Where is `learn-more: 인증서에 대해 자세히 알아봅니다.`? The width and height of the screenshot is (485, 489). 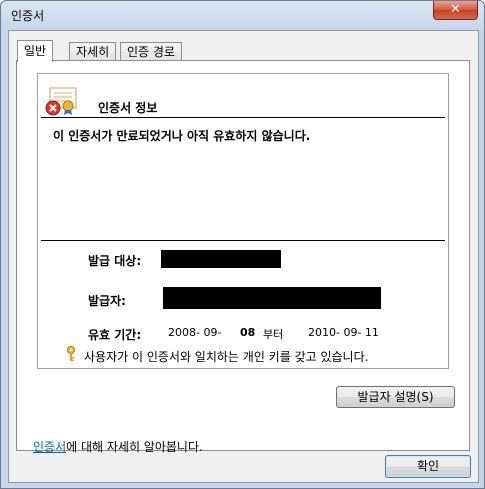
learn-more: 인증서에 대해 자세히 알아봅니다. is located at coordinates (118, 446).